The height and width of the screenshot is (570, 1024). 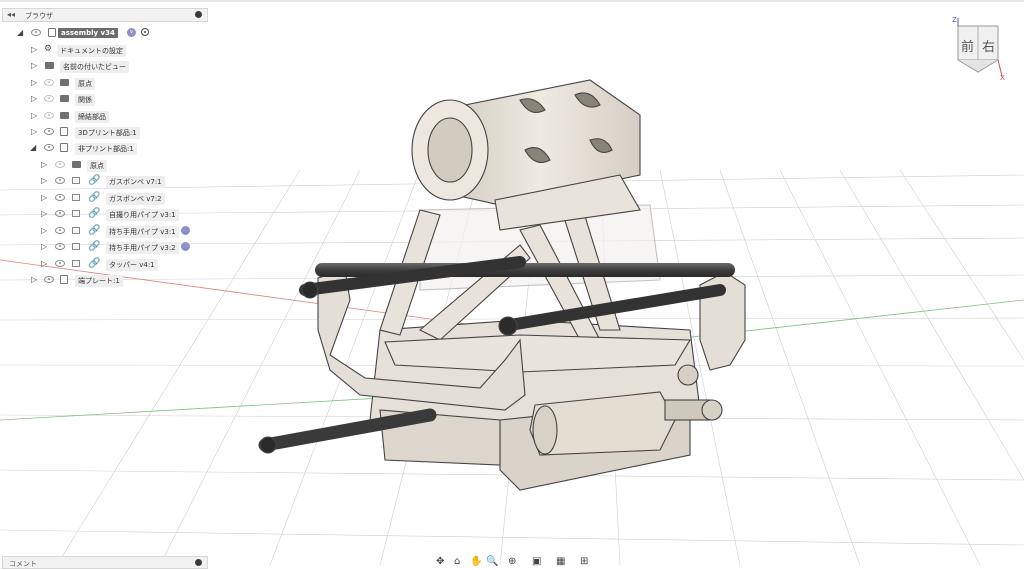 What do you see at coordinates (23, 564) in the screenshot?
I see `comments-label: コメント` at bounding box center [23, 564].